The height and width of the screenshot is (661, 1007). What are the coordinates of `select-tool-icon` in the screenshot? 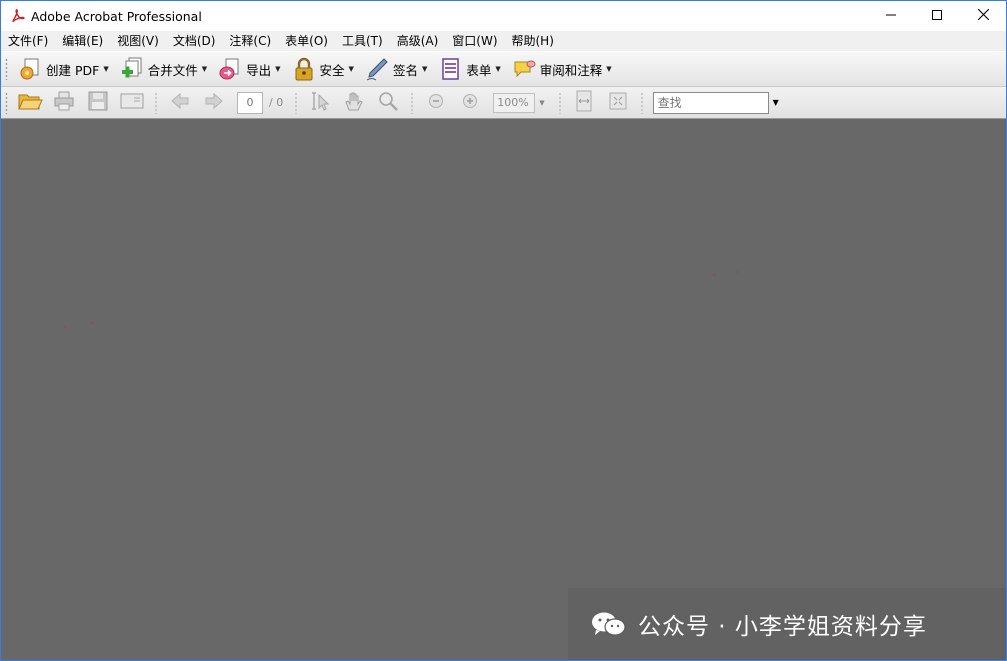 It's located at (320, 102).